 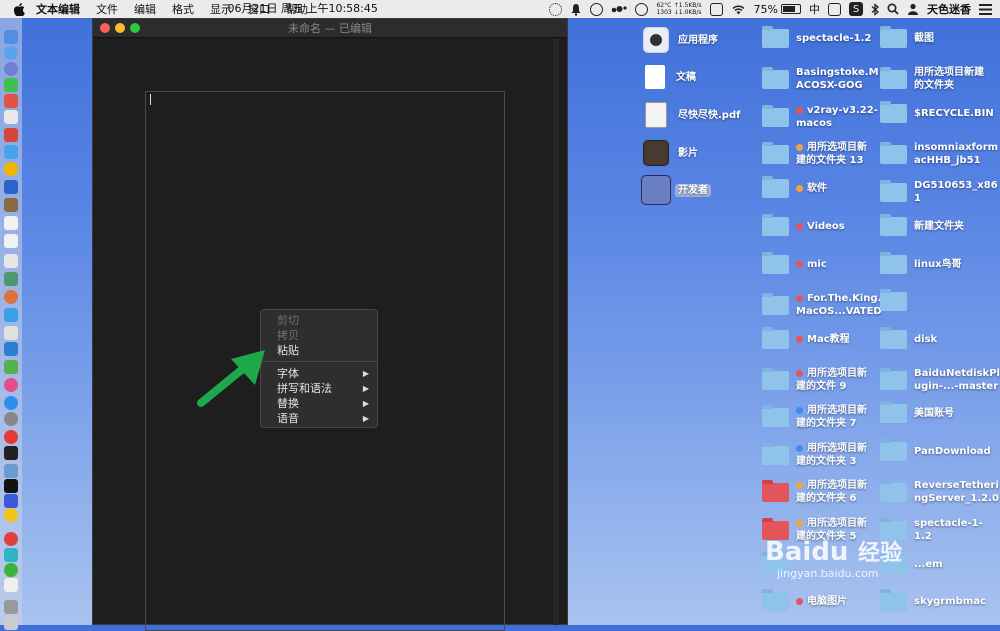 I want to click on notes-icon, so click(x=11, y=241).